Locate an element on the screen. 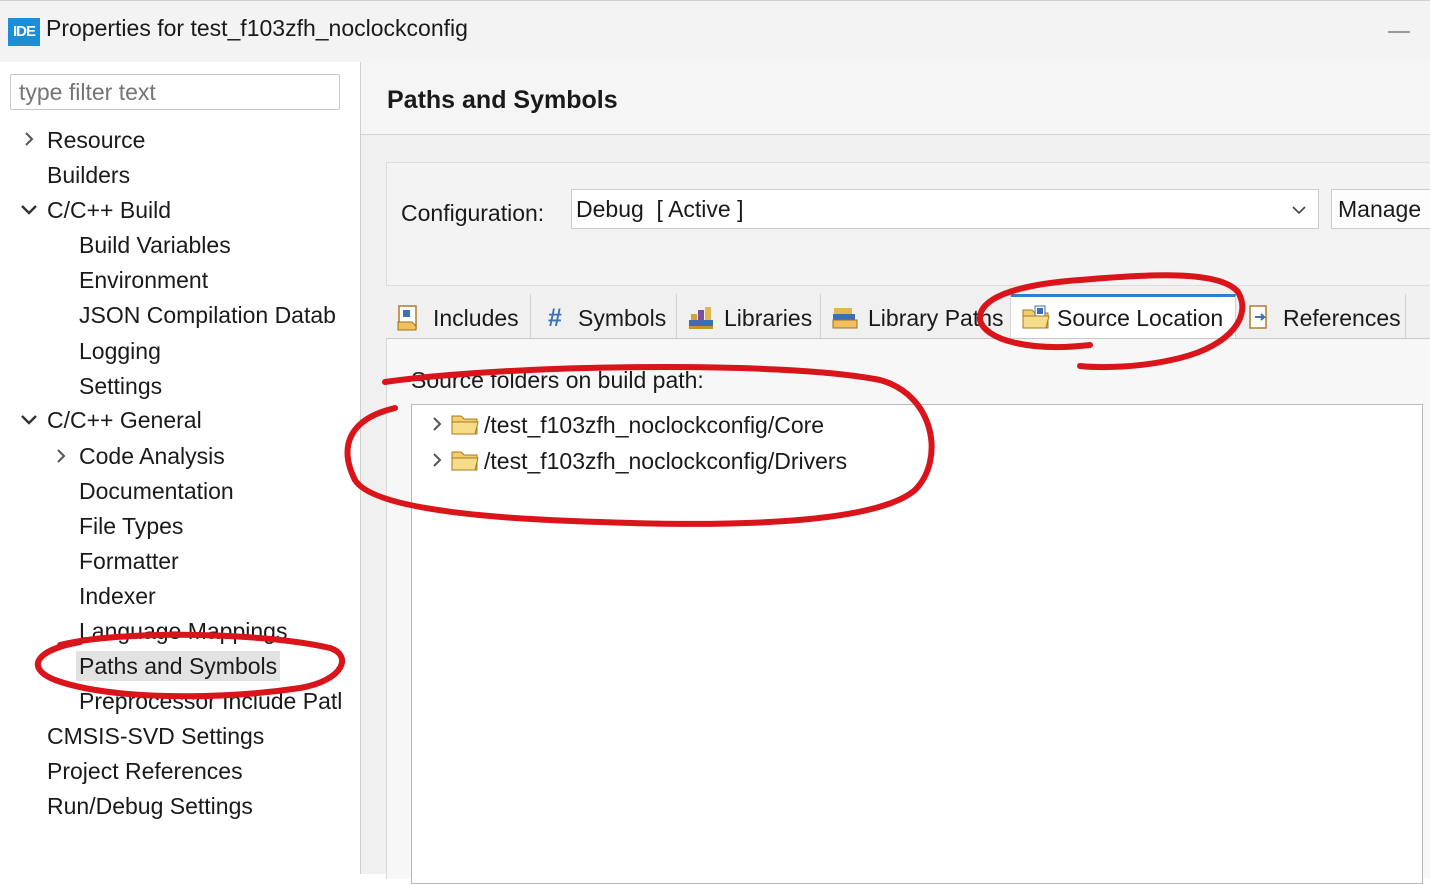 The width and height of the screenshot is (1430, 884). tab-source-location: Source Location is located at coordinates (1123, 316).